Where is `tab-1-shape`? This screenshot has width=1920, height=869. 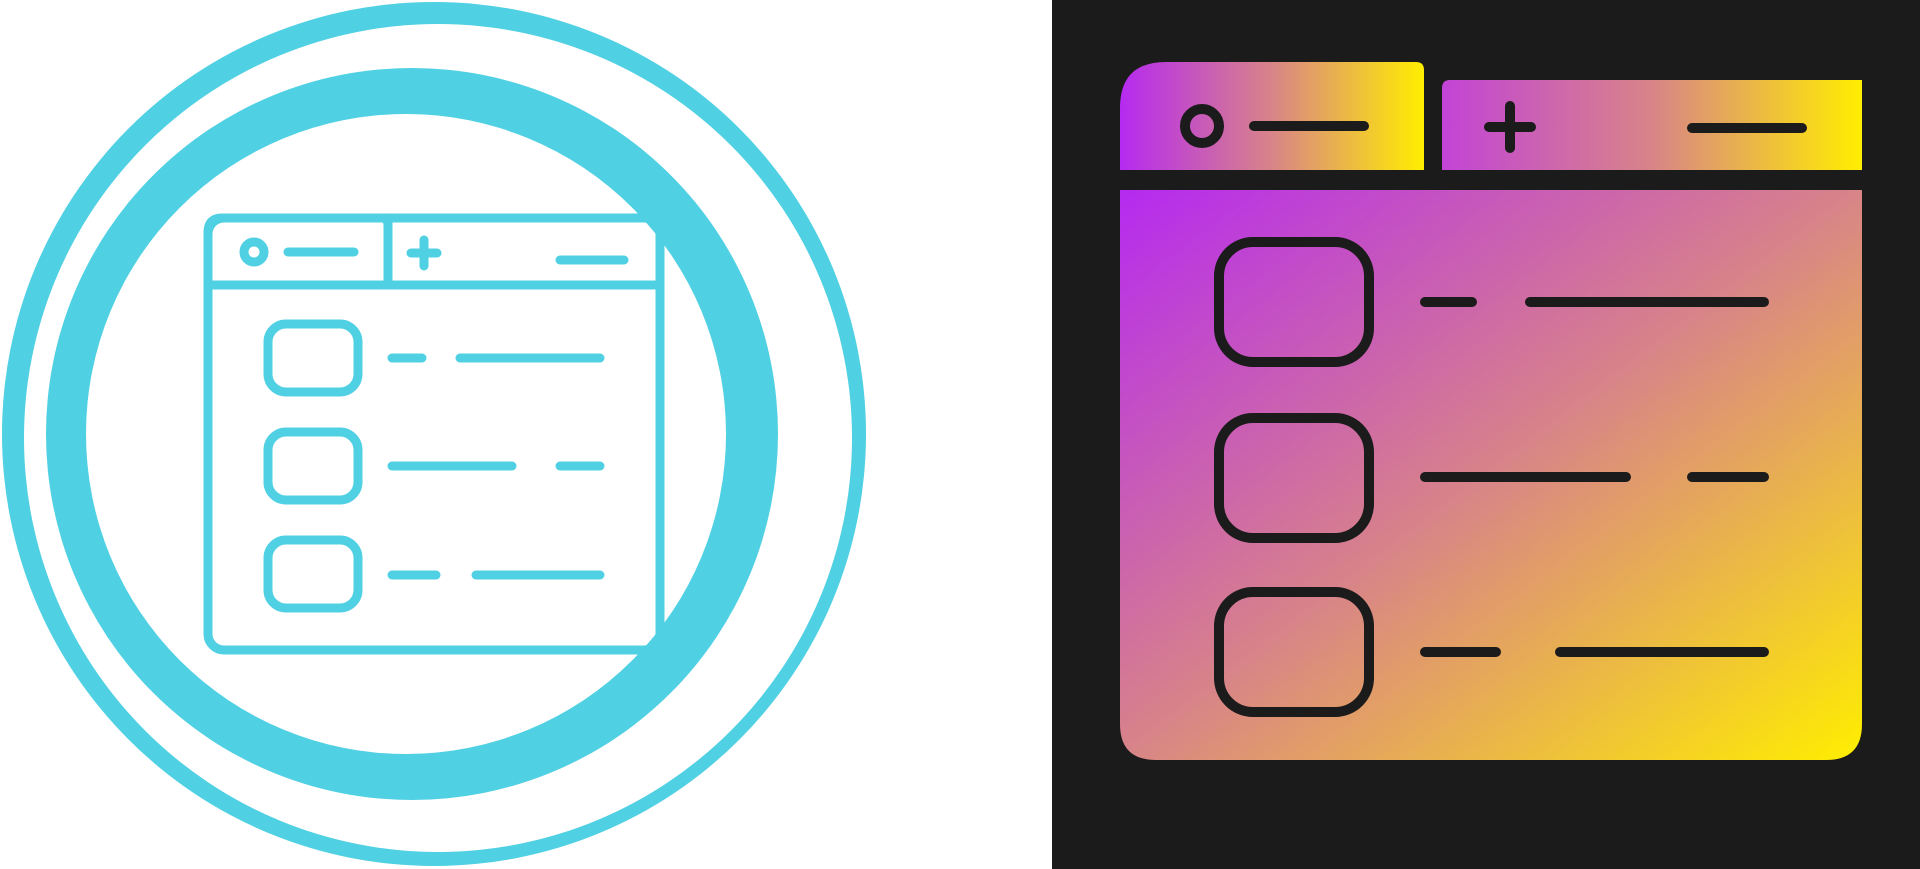 tab-1-shape is located at coordinates (1272, 116).